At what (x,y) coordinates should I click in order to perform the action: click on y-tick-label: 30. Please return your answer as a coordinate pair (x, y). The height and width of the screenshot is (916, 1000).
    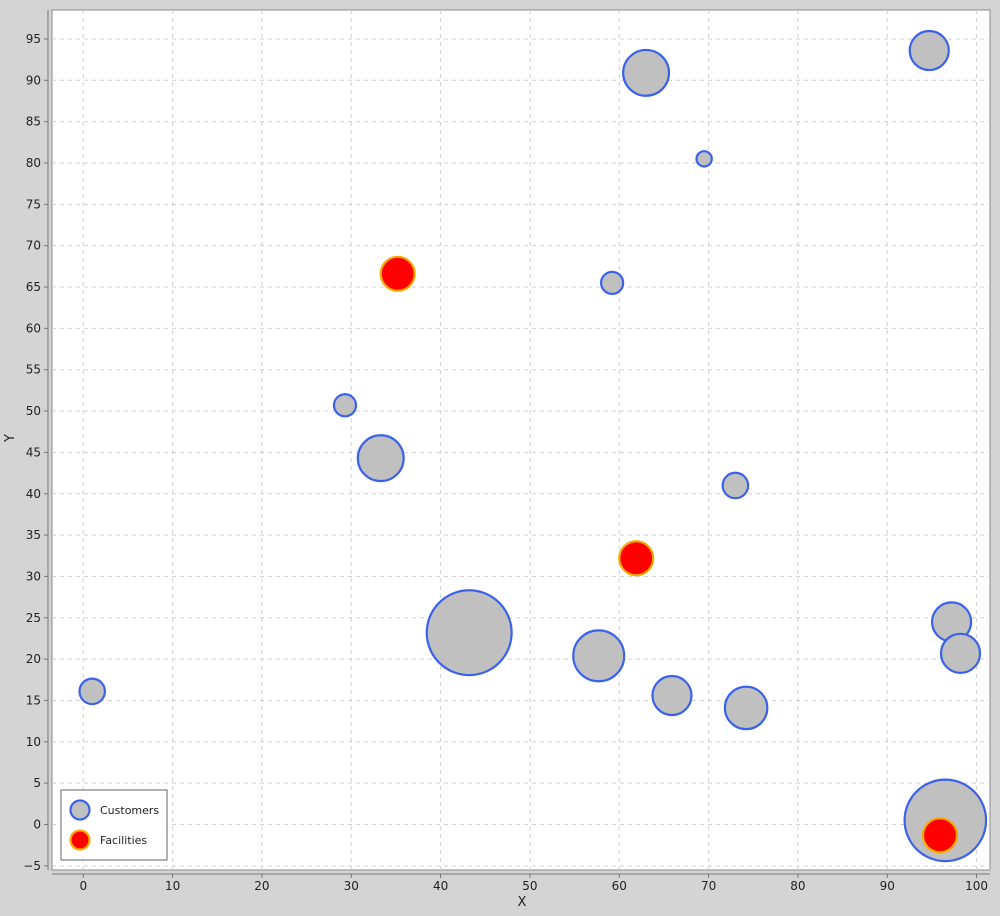
    Looking at the image, I should click on (33, 576).